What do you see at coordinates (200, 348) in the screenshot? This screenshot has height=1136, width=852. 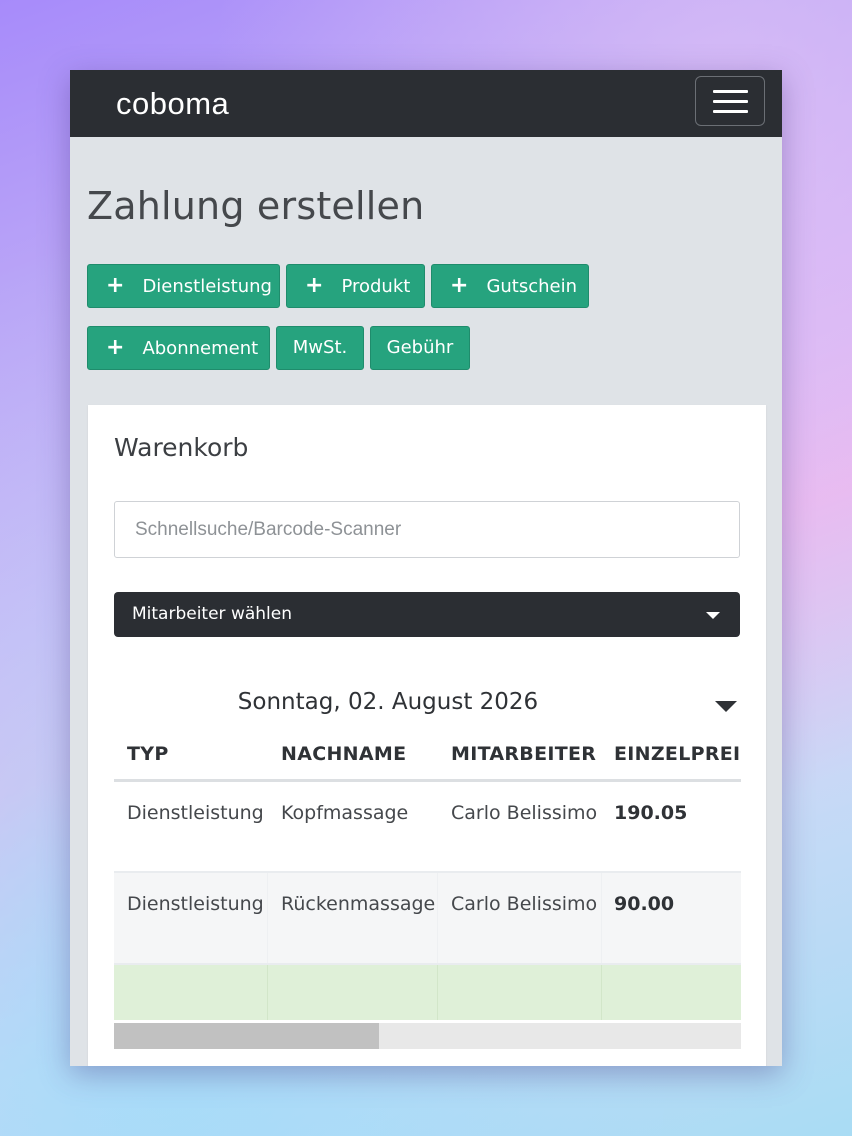 I see `button-label: Abonnement` at bounding box center [200, 348].